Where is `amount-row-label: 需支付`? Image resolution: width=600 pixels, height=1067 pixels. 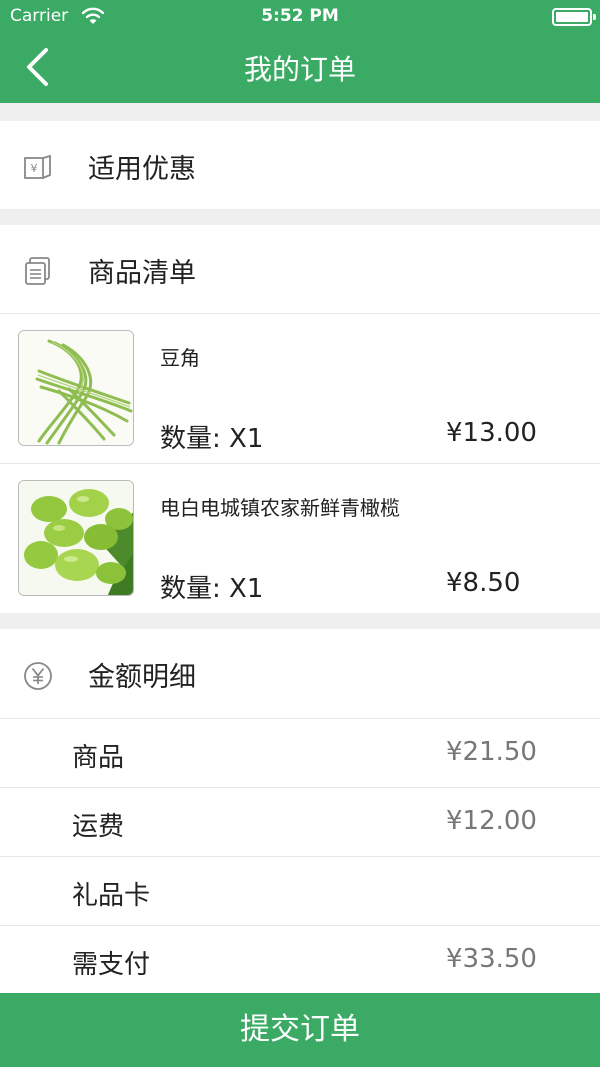
amount-row-label: 需支付 is located at coordinates (111, 965).